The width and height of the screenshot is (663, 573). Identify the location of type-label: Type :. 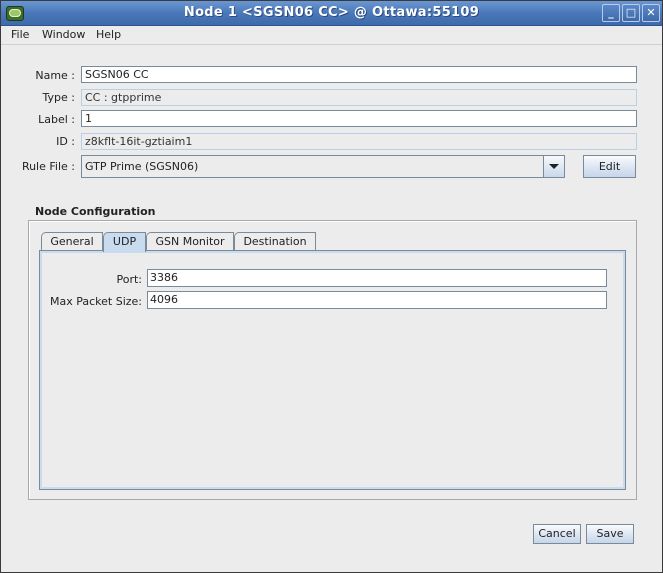
(58, 97).